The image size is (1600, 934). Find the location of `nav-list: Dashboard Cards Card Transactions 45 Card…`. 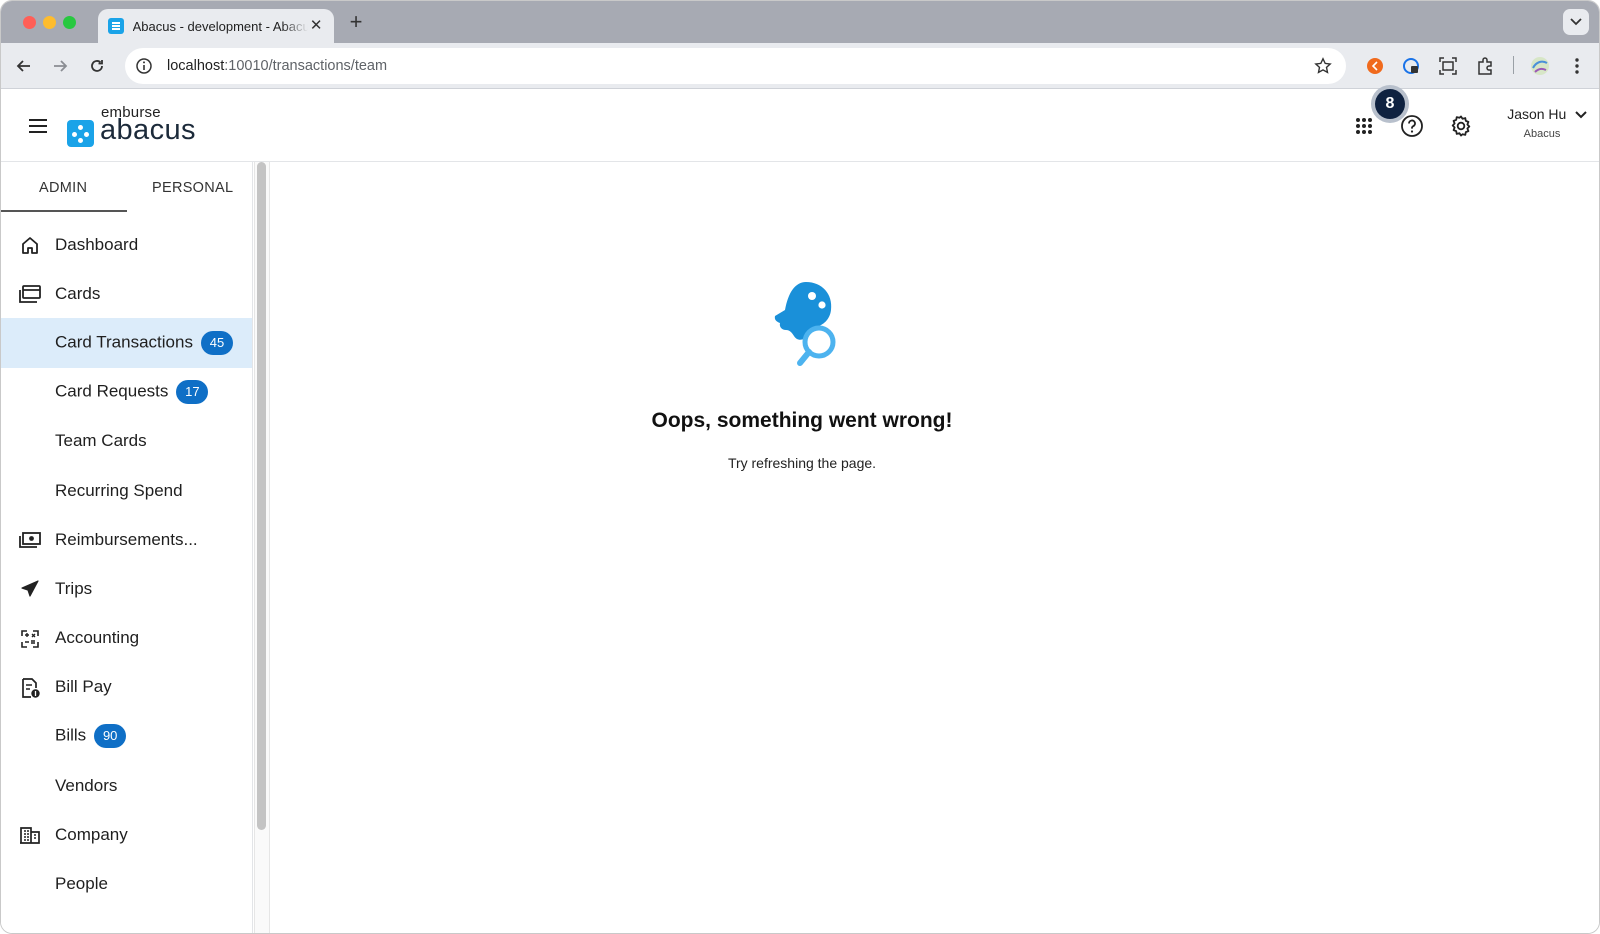

nav-list: Dashboard Cards Card Transactions 45 Card… is located at coordinates (126, 564).